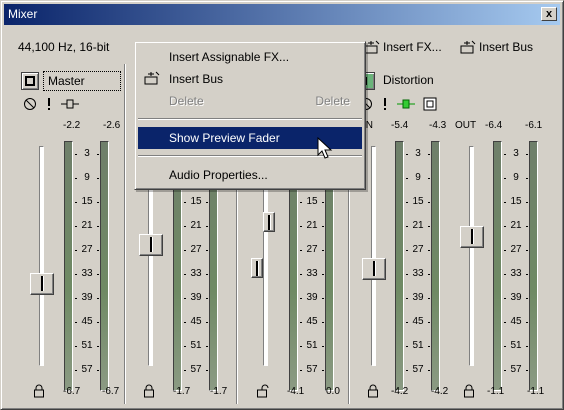 This screenshot has width=564, height=410. What do you see at coordinates (463, 81) in the screenshot?
I see `strip-name-distortion: Distortion` at bounding box center [463, 81].